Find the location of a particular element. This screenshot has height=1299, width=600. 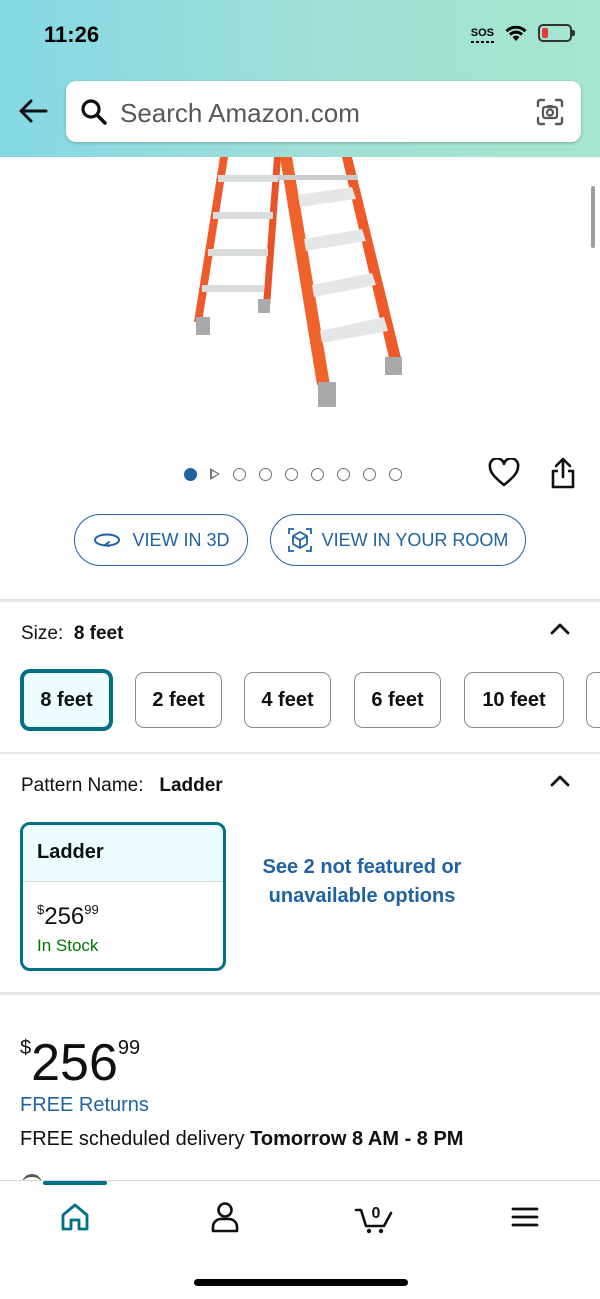

price-currency: $ is located at coordinates (26, 1048).